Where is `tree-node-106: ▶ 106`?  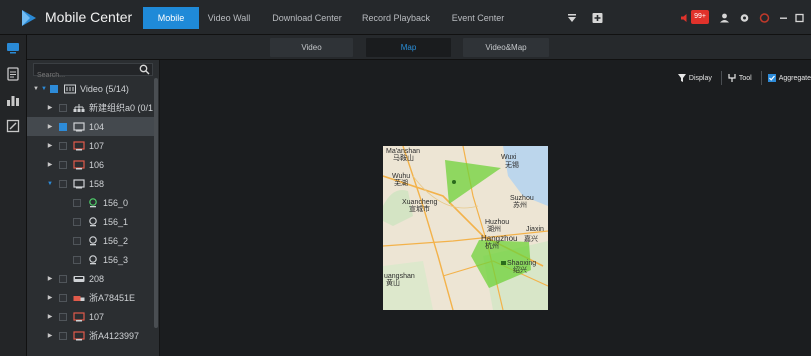 tree-node-106: ▶ 106 is located at coordinates (90, 164).